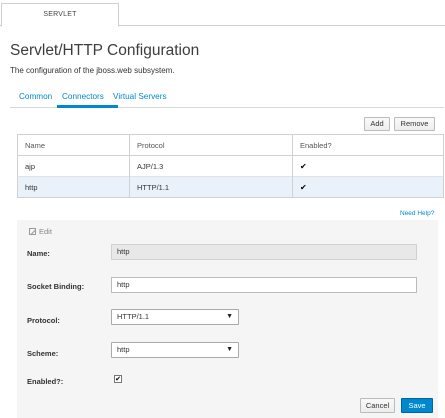  What do you see at coordinates (38, 253) in the screenshot?
I see `name-label: Name:` at bounding box center [38, 253].